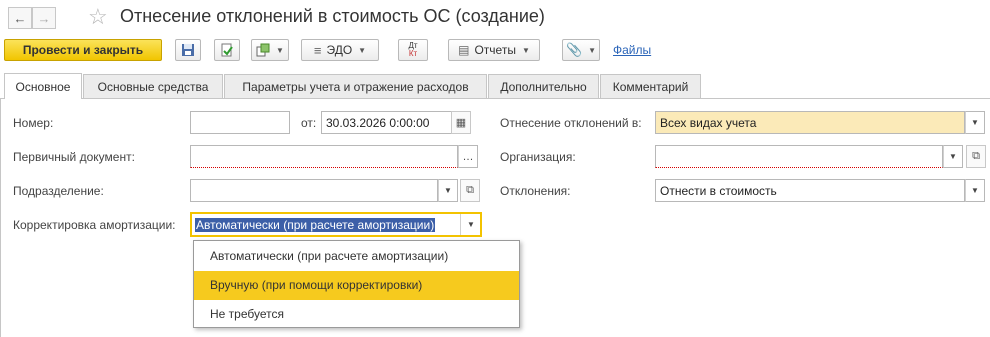 The height and width of the screenshot is (337, 990). What do you see at coordinates (413, 53) in the screenshot?
I see `kt-label: Кт` at bounding box center [413, 53].